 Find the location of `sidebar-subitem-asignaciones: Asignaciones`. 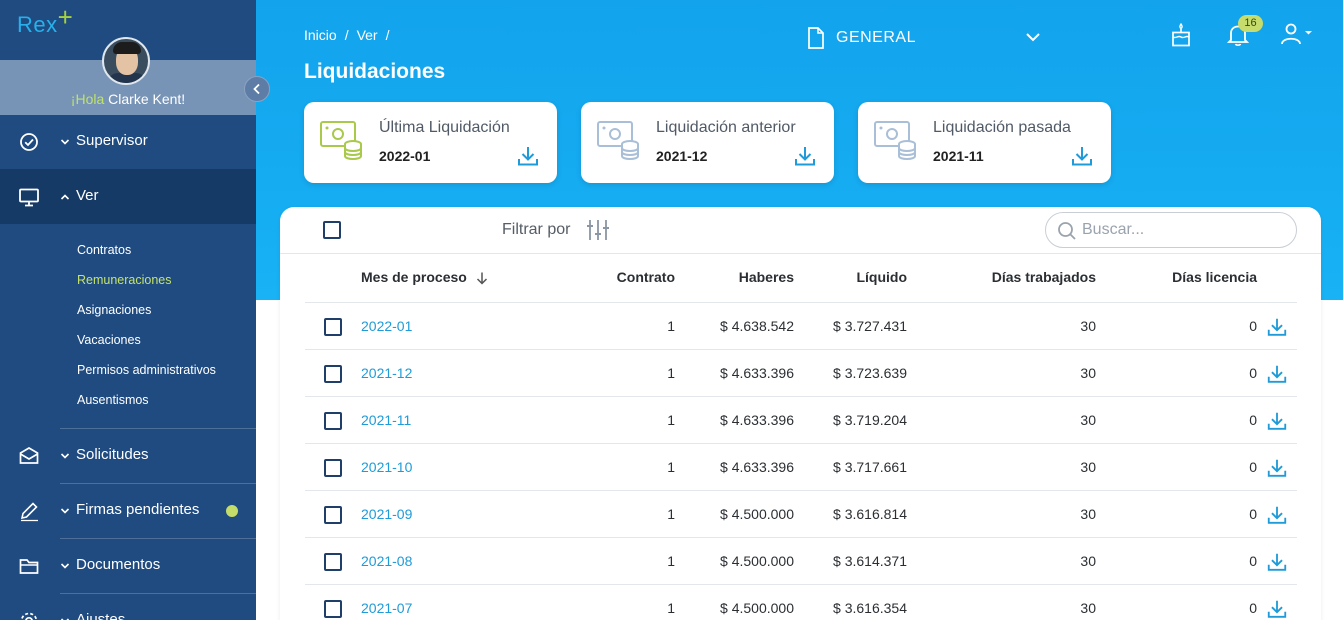

sidebar-subitem-asignaciones: Asignaciones is located at coordinates (114, 310).